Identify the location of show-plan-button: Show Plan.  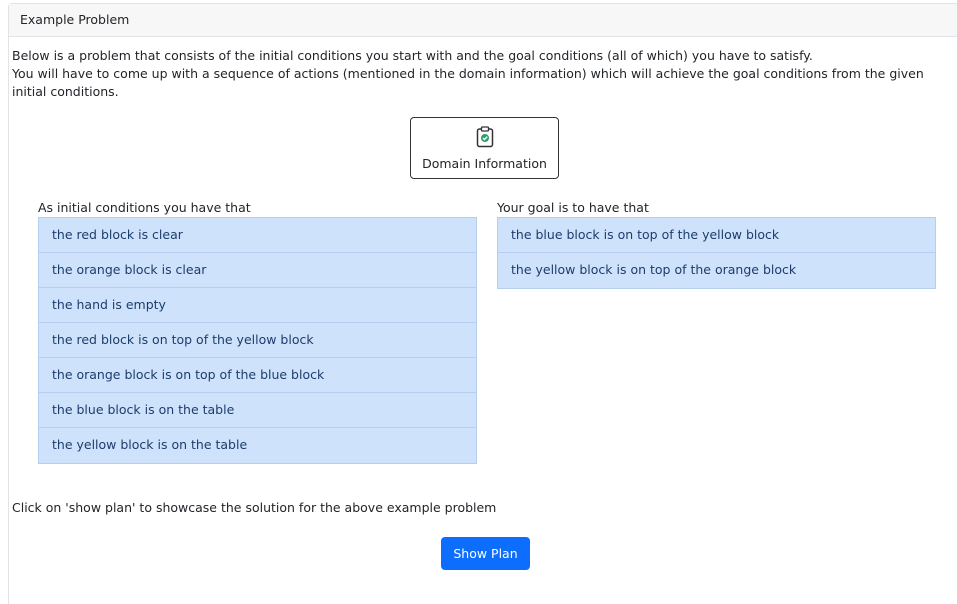
(485, 553).